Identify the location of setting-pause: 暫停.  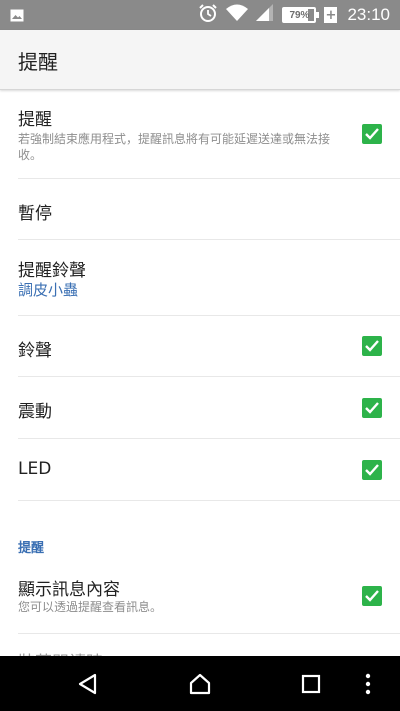
(209, 209).